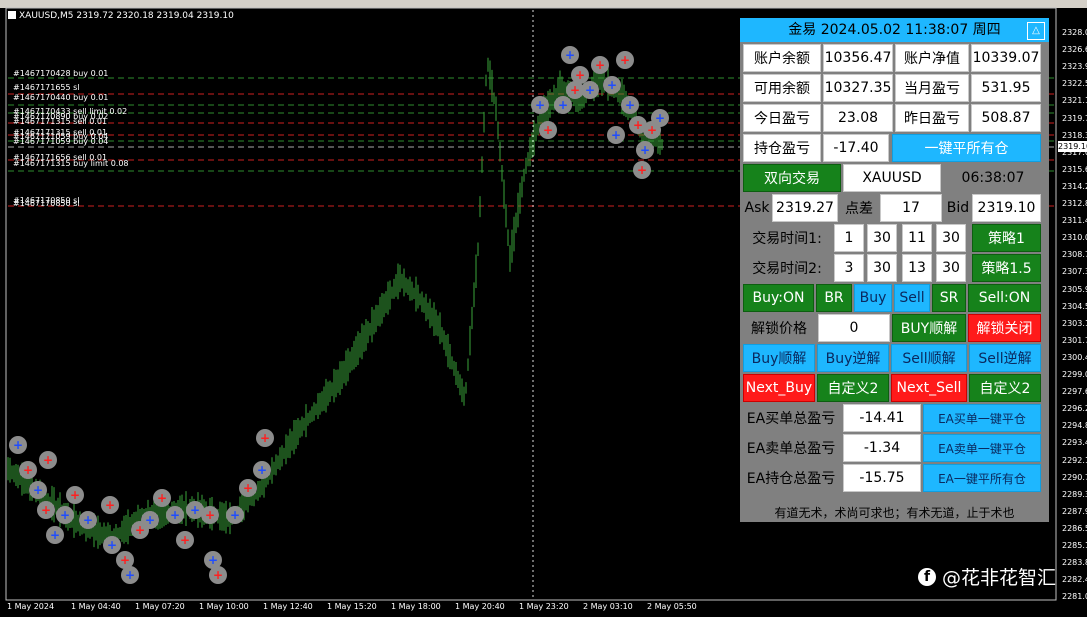  Describe the element at coordinates (911, 208) in the screenshot. I see `spread-value: 17` at that location.